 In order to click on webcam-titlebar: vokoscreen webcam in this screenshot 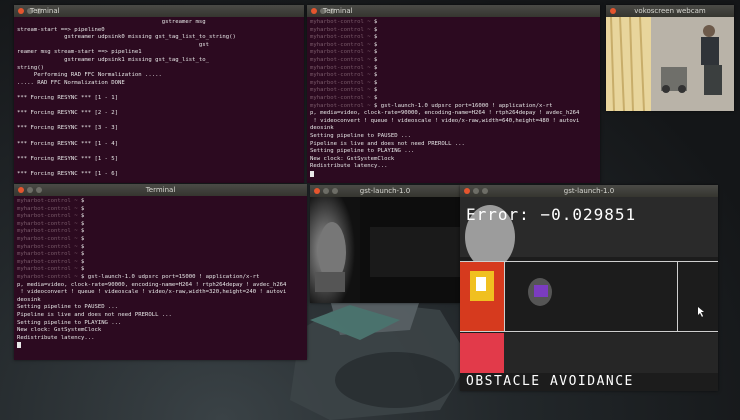, I will do `click(670, 11)`.